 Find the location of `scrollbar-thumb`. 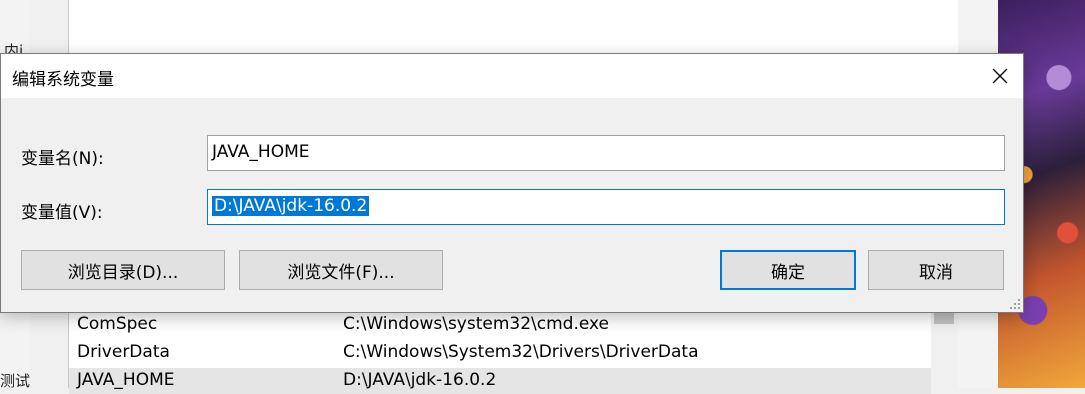

scrollbar-thumb is located at coordinates (944, 318).